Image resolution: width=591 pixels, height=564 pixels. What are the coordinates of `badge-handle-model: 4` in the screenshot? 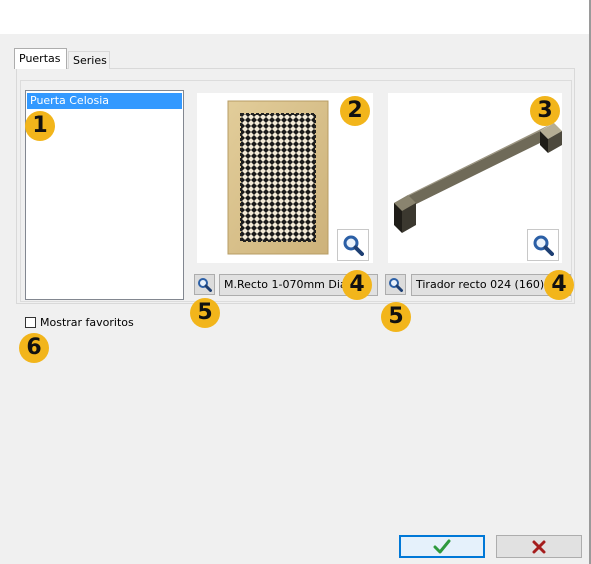 It's located at (559, 285).